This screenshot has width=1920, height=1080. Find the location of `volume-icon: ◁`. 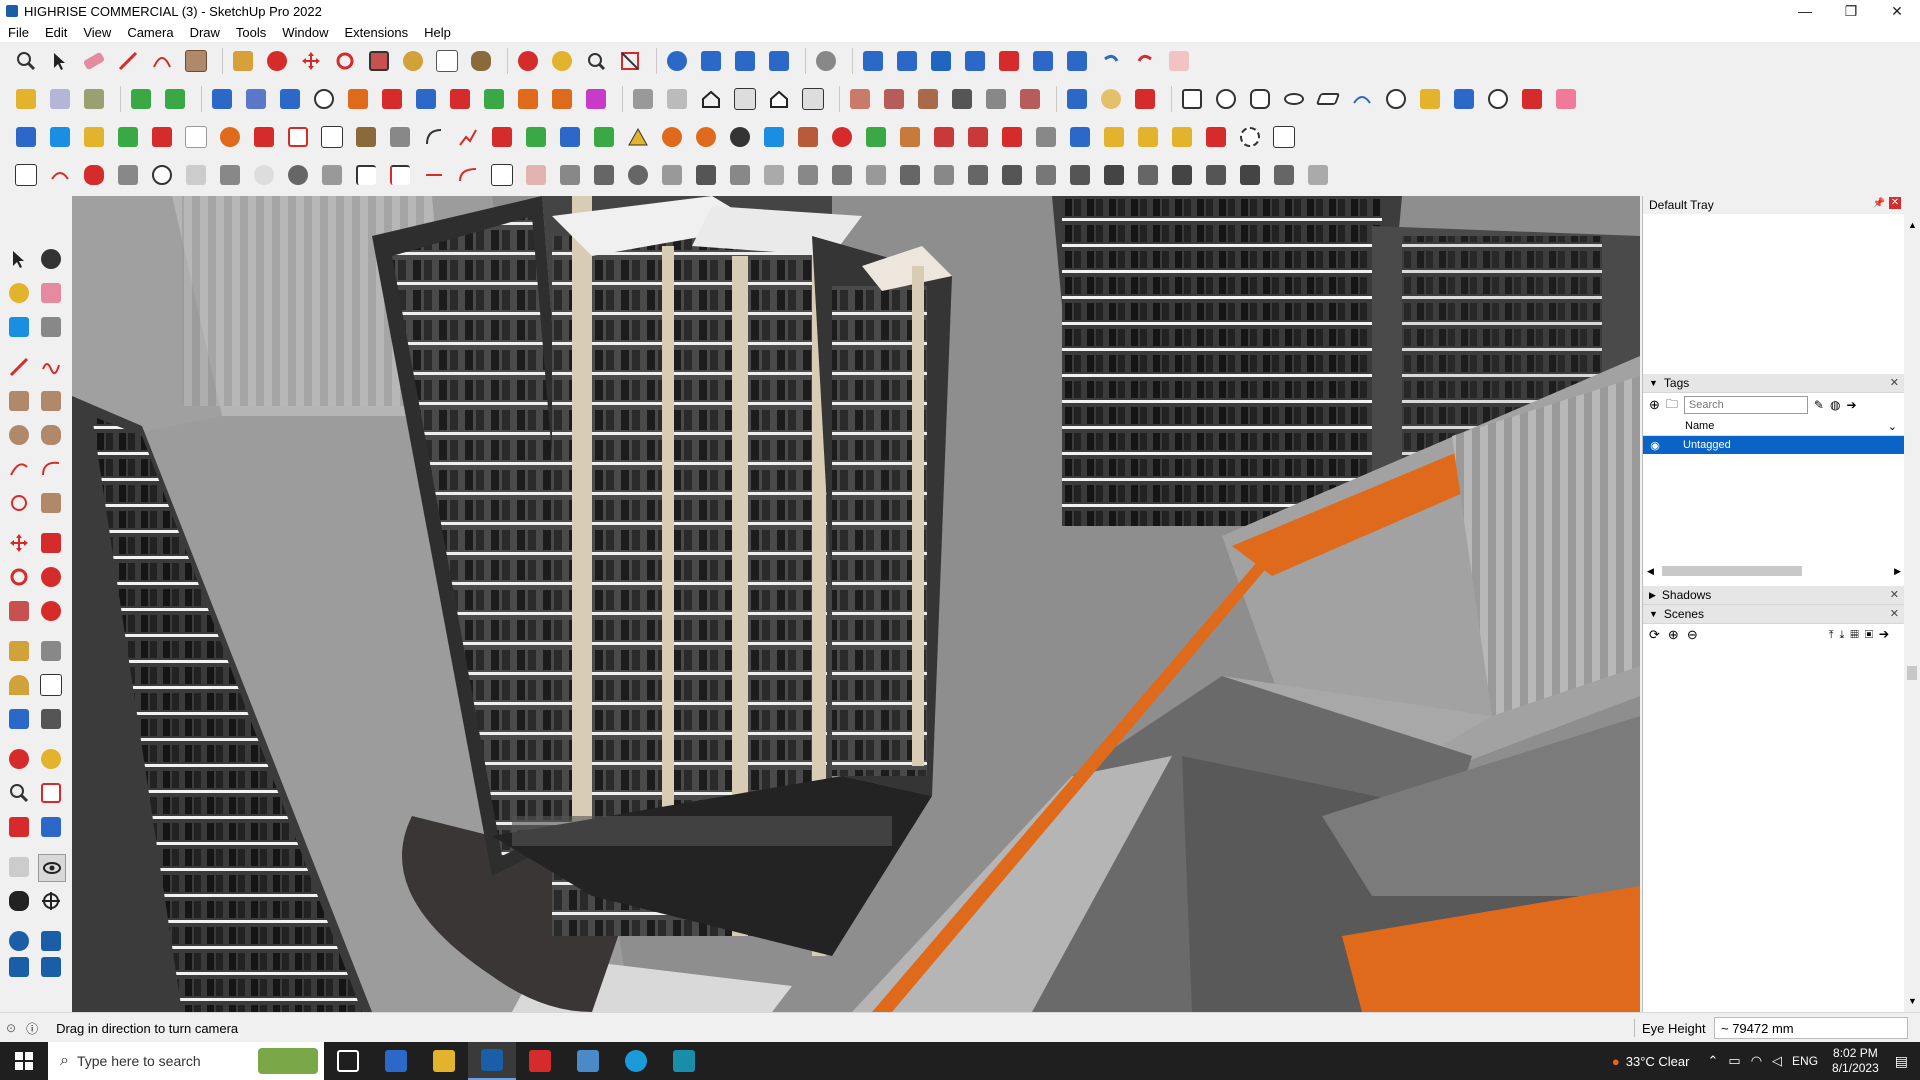

volume-icon: ◁ is located at coordinates (1777, 1061).